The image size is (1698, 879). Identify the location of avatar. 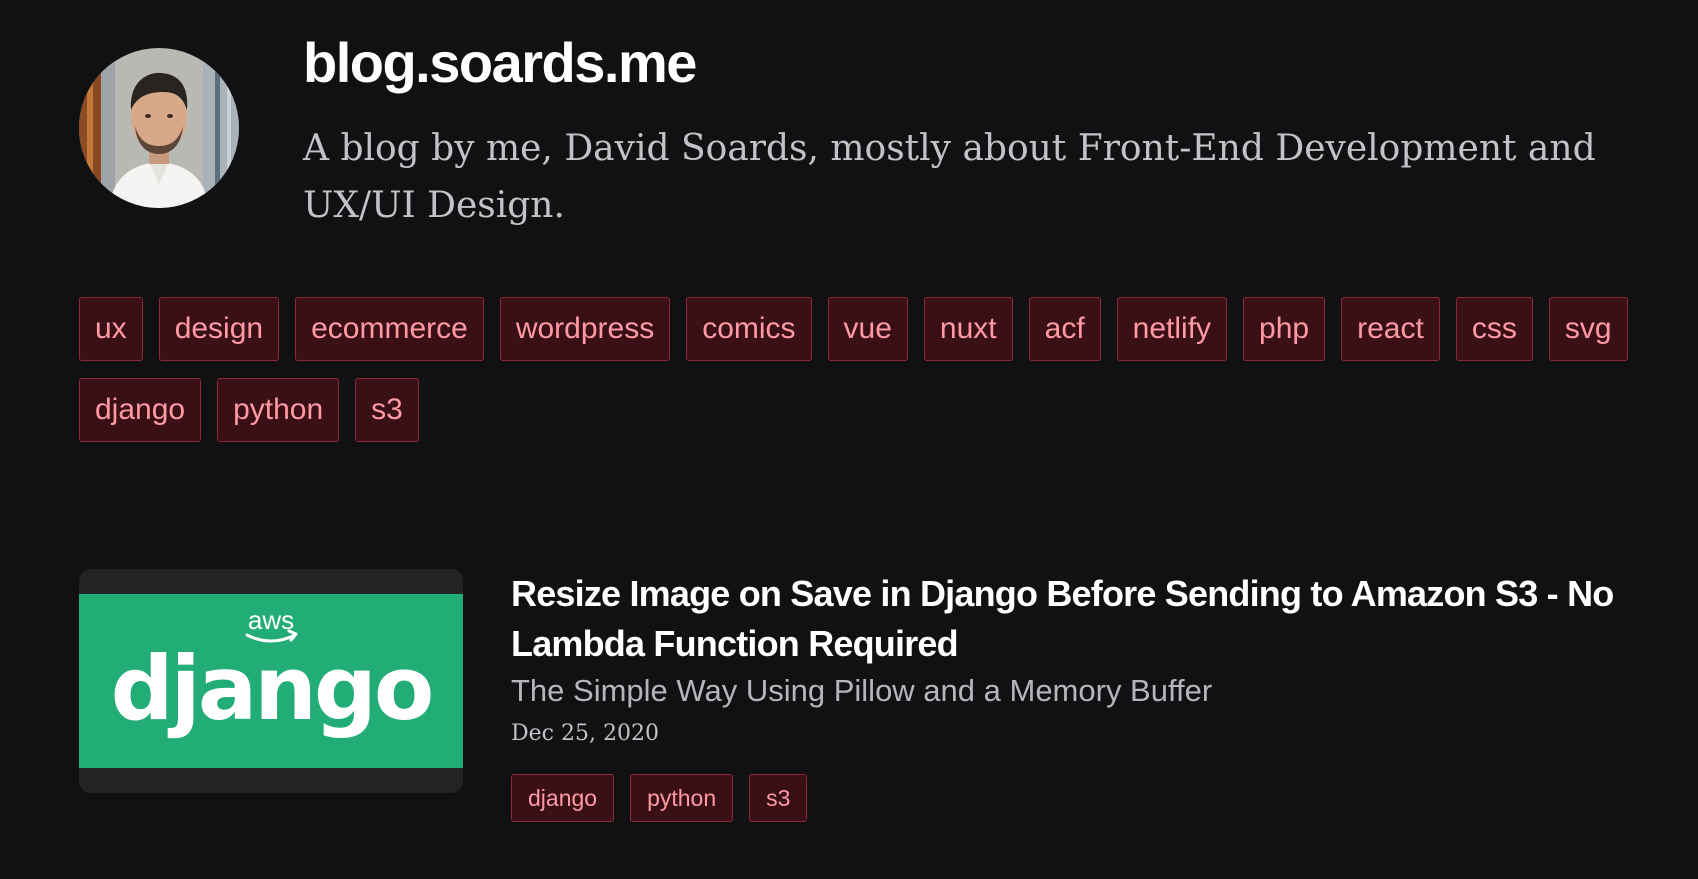
(159, 128).